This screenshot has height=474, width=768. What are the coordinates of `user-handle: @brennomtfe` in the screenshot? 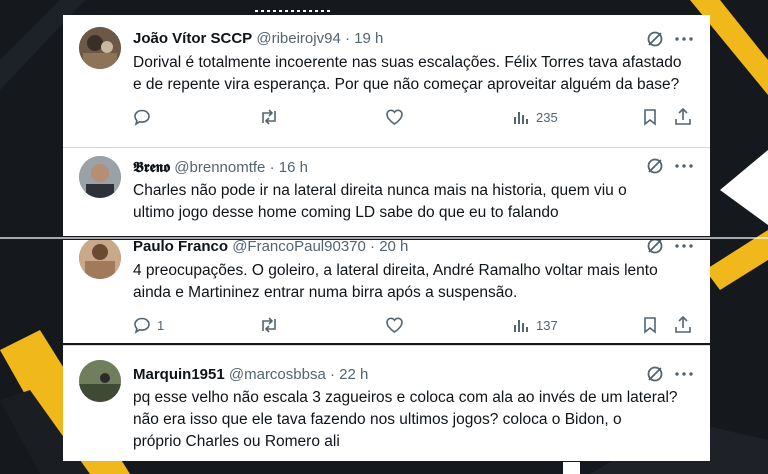 It's located at (219, 167).